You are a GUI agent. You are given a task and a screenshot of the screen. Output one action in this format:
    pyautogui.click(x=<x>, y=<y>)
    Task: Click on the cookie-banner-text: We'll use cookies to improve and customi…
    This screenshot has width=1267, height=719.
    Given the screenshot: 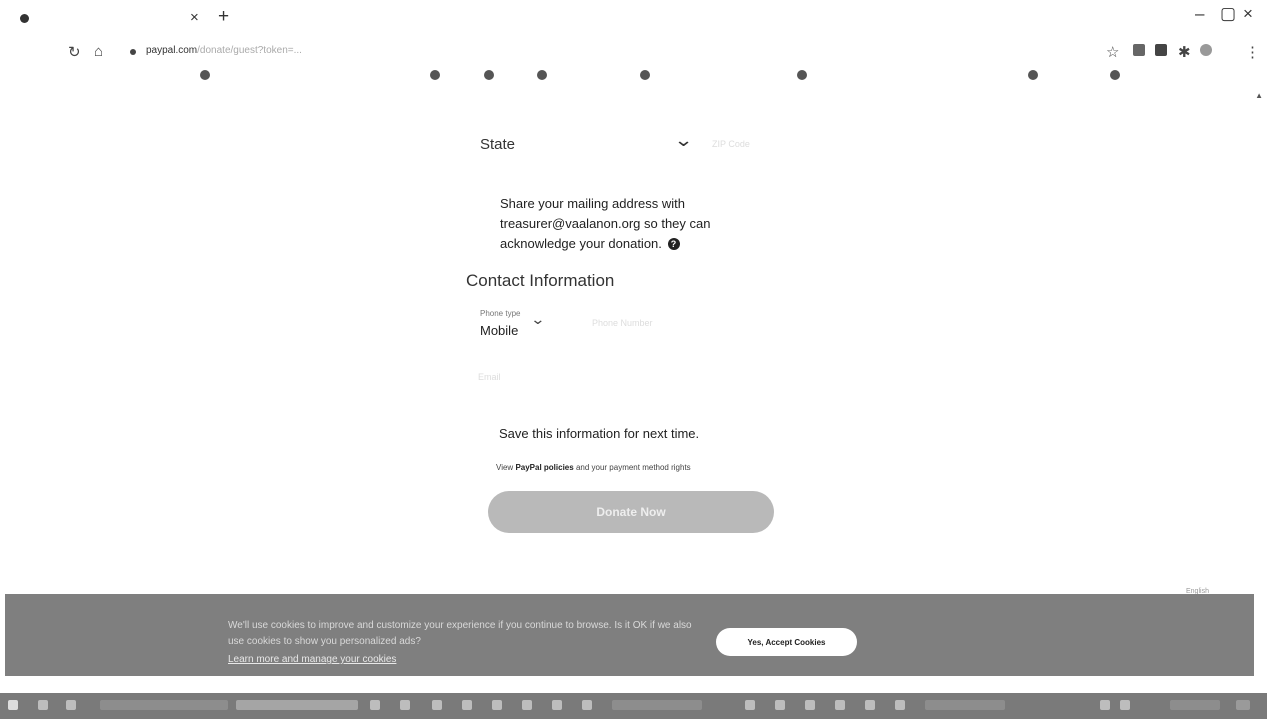 What is the action you would take?
    pyautogui.click(x=460, y=633)
    